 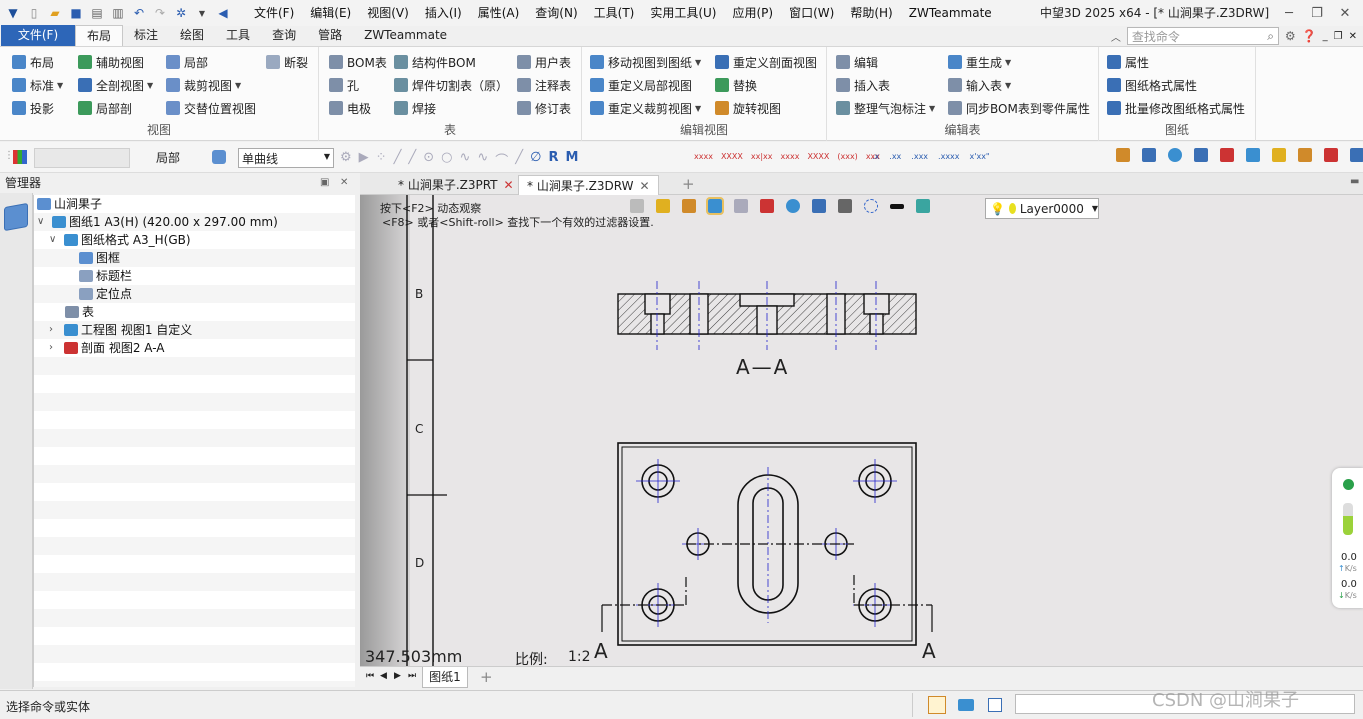 What do you see at coordinates (405, 35) in the screenshot?
I see `tab-zwteammate: ZWTeammate` at bounding box center [405, 35].